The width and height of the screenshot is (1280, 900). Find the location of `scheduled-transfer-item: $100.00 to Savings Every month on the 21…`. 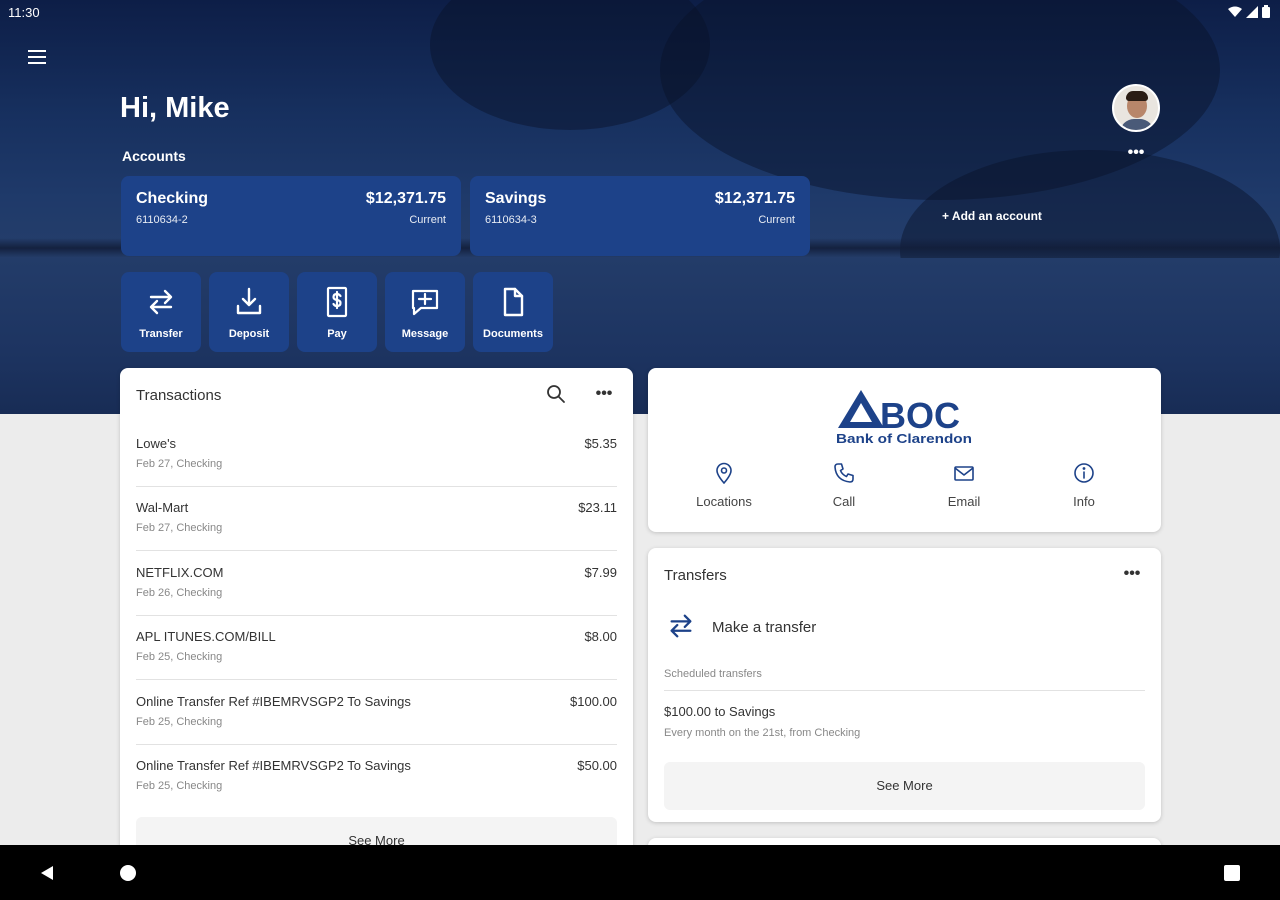

scheduled-transfer-item: $100.00 to Savings Every month on the 21… is located at coordinates (904, 724).